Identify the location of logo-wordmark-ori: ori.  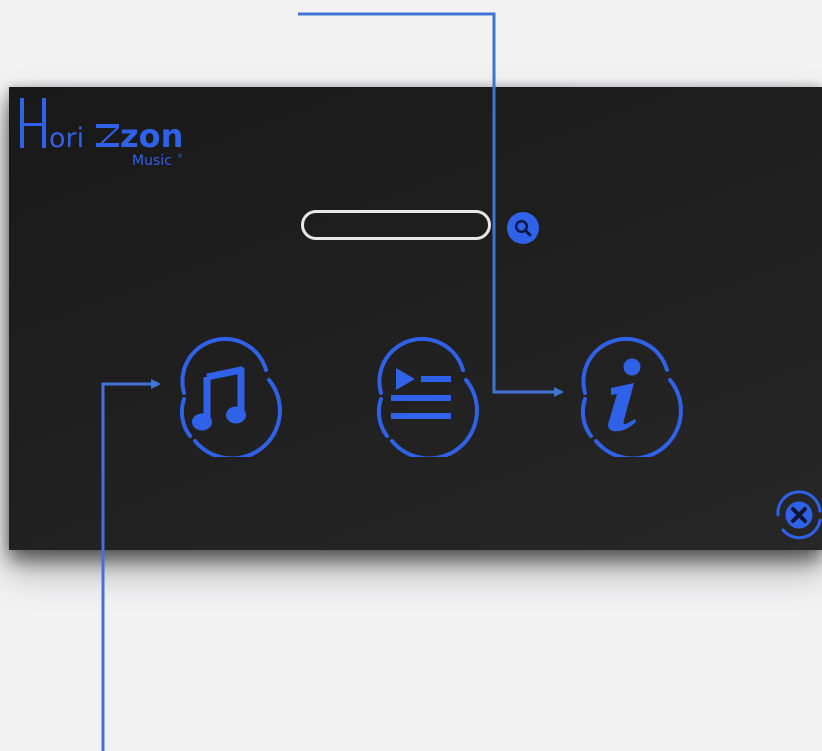
(66, 138).